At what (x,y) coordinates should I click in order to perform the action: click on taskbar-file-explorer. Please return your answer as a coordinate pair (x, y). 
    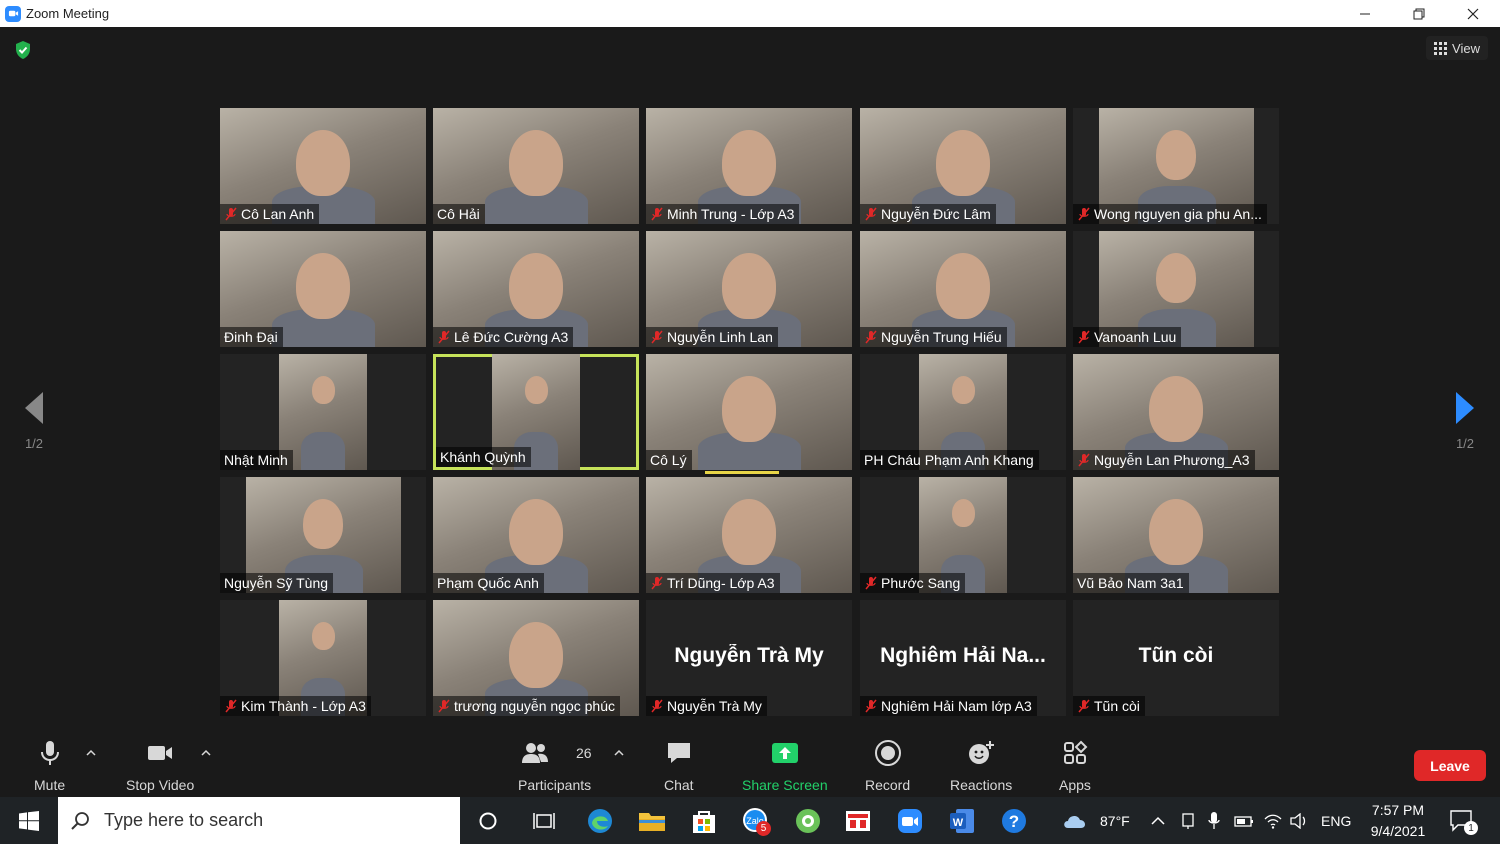
    Looking at the image, I should click on (652, 821).